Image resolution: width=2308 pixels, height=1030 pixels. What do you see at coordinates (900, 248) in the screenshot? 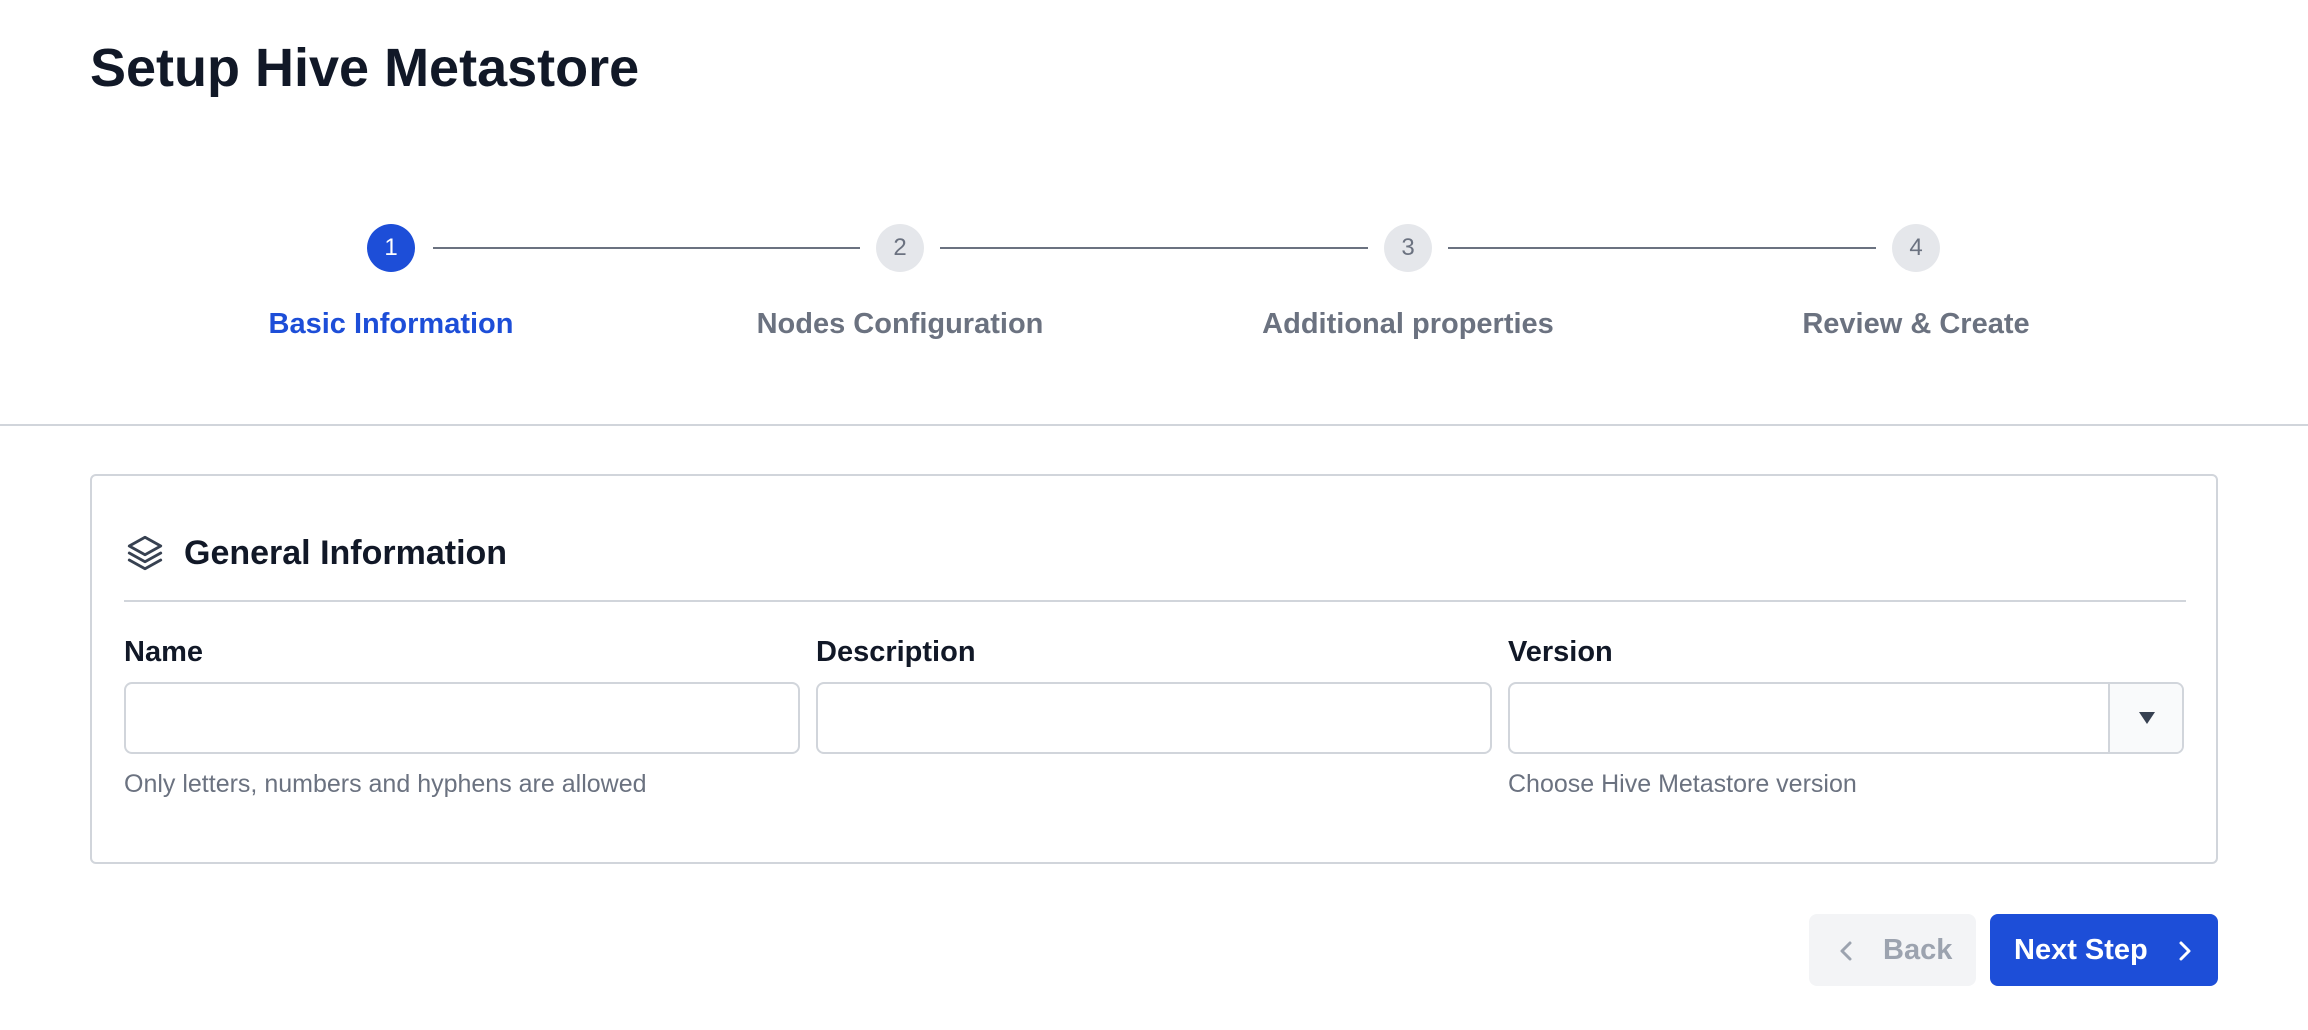
I see `step-2-indicator: 2` at bounding box center [900, 248].